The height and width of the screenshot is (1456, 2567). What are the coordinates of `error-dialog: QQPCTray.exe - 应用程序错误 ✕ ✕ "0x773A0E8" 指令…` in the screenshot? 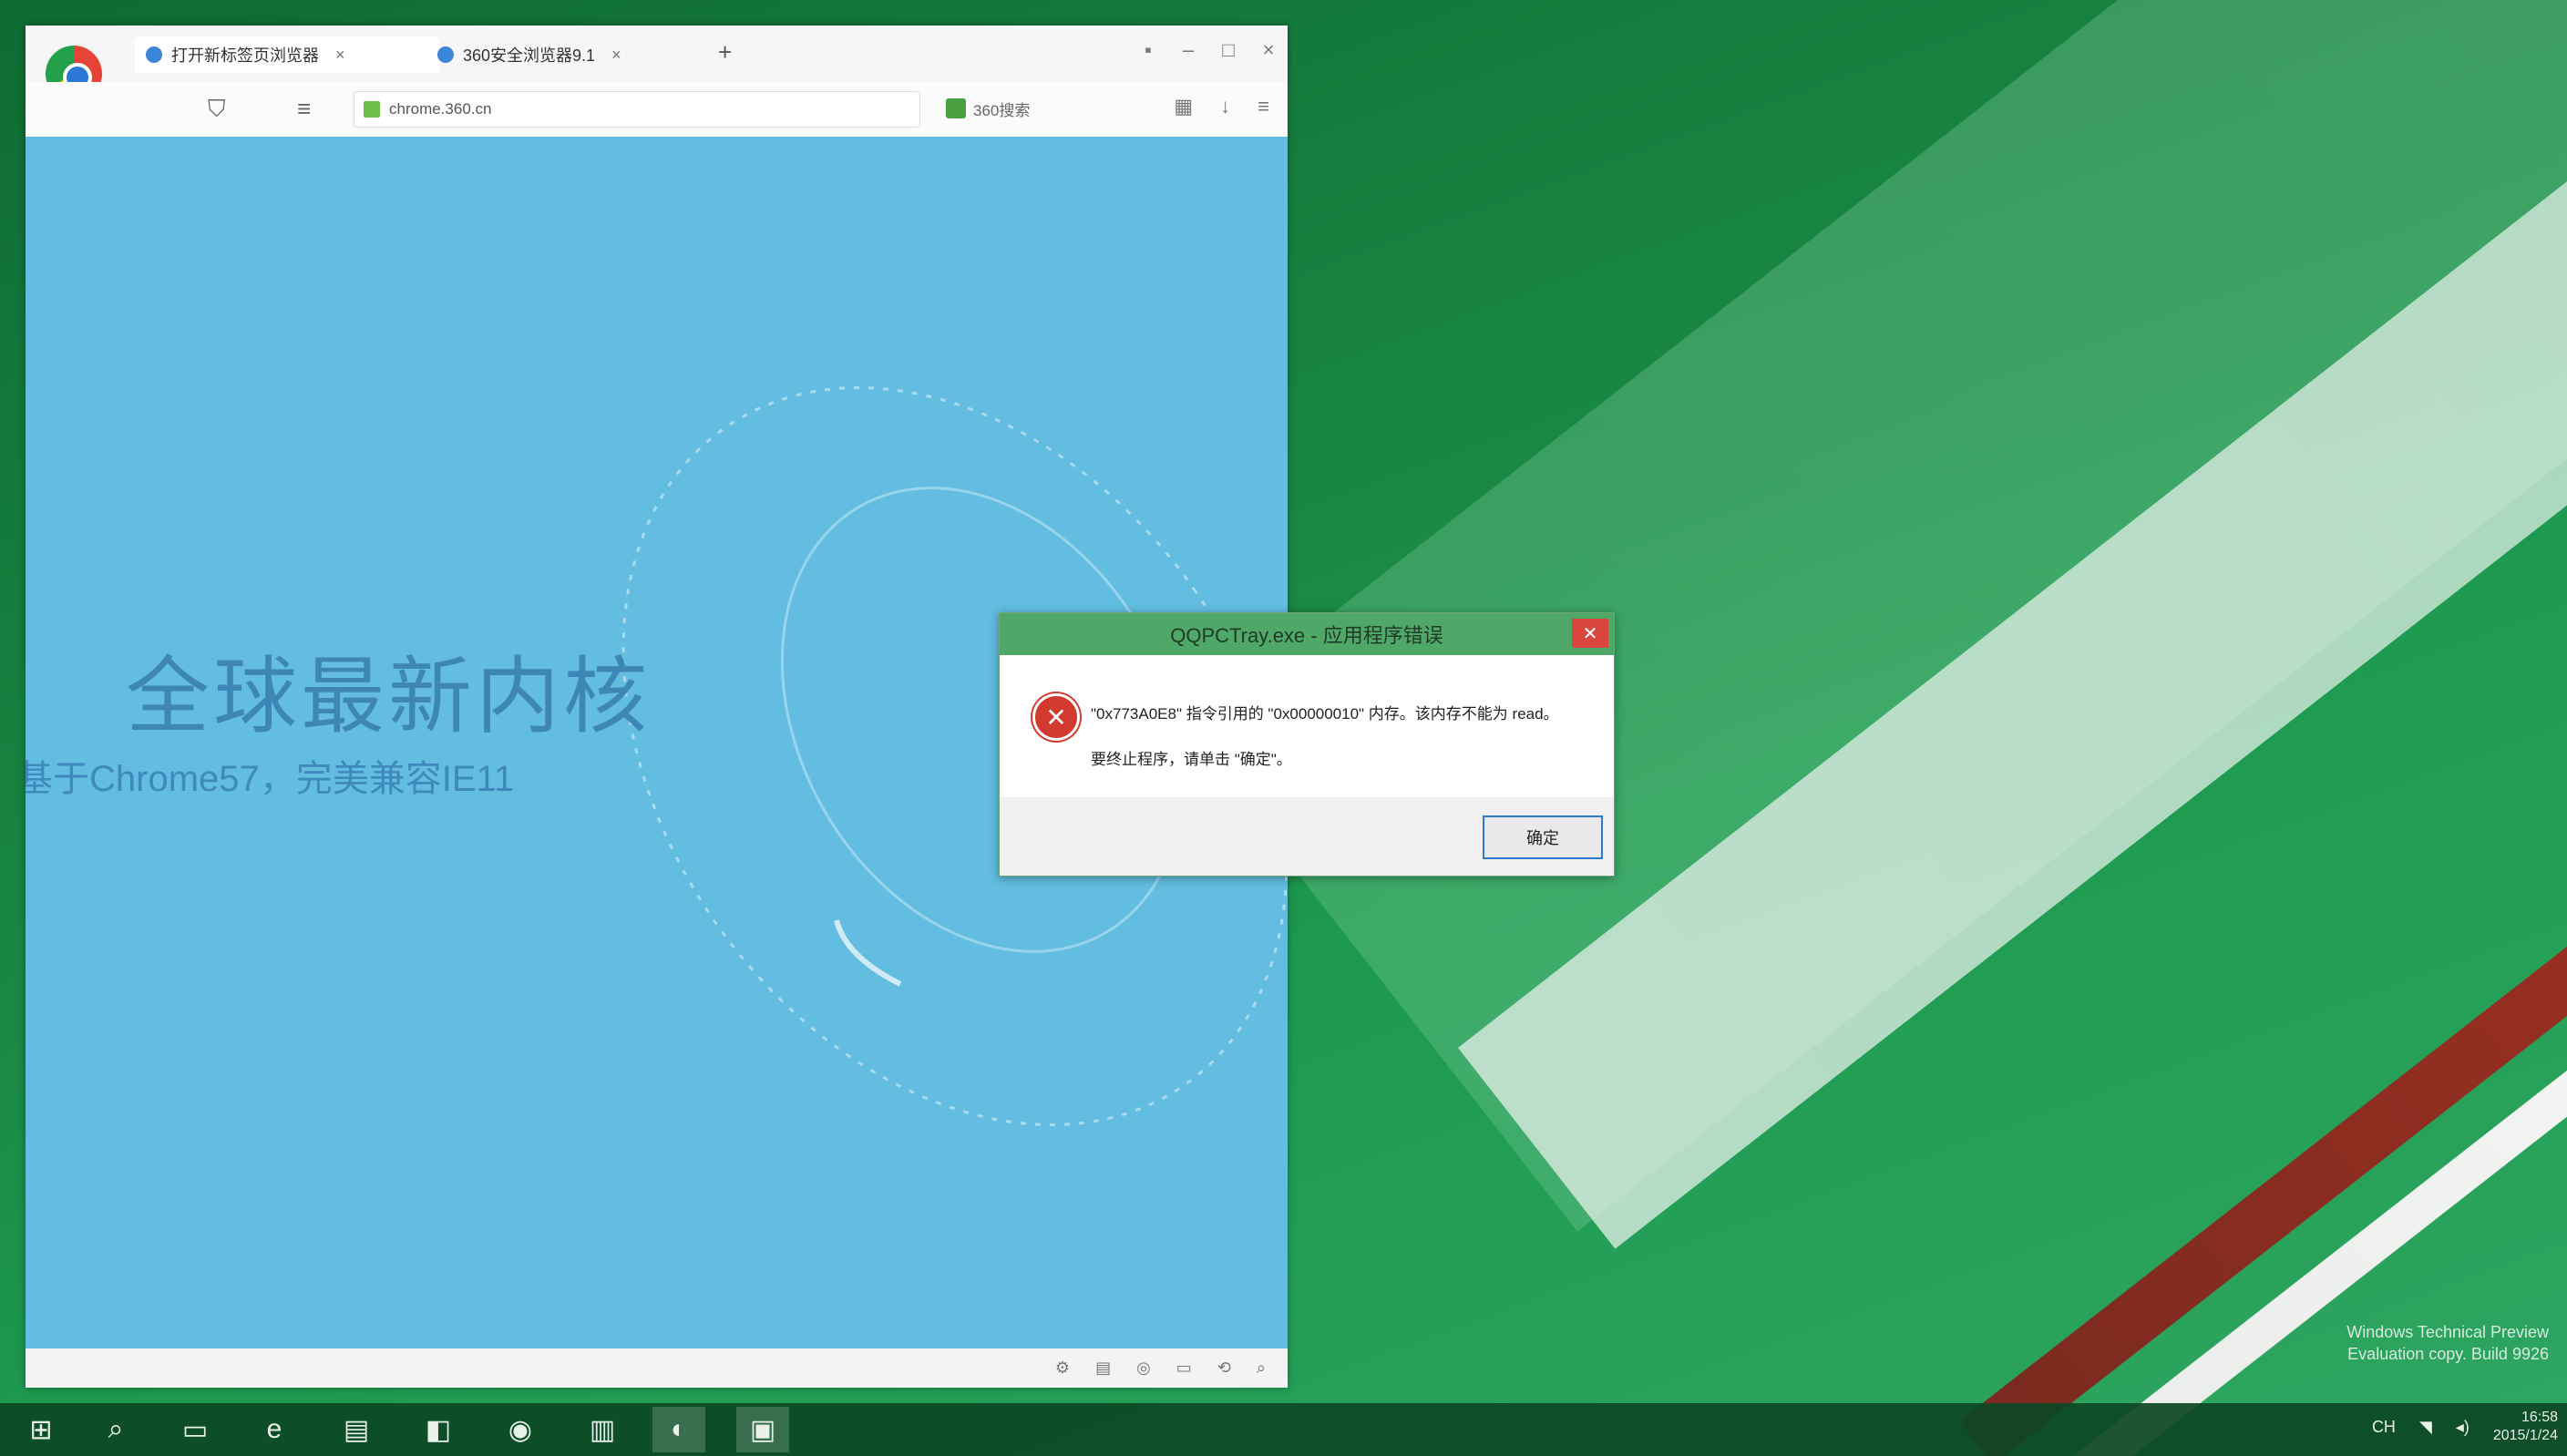 It's located at (1307, 745).